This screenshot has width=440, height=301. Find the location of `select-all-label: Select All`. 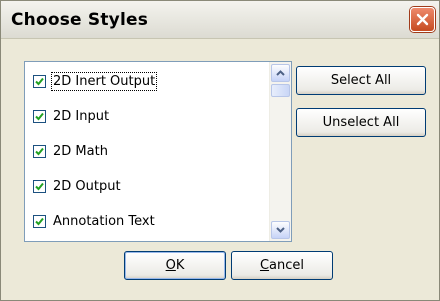

select-all-label: Select All is located at coordinates (361, 80).